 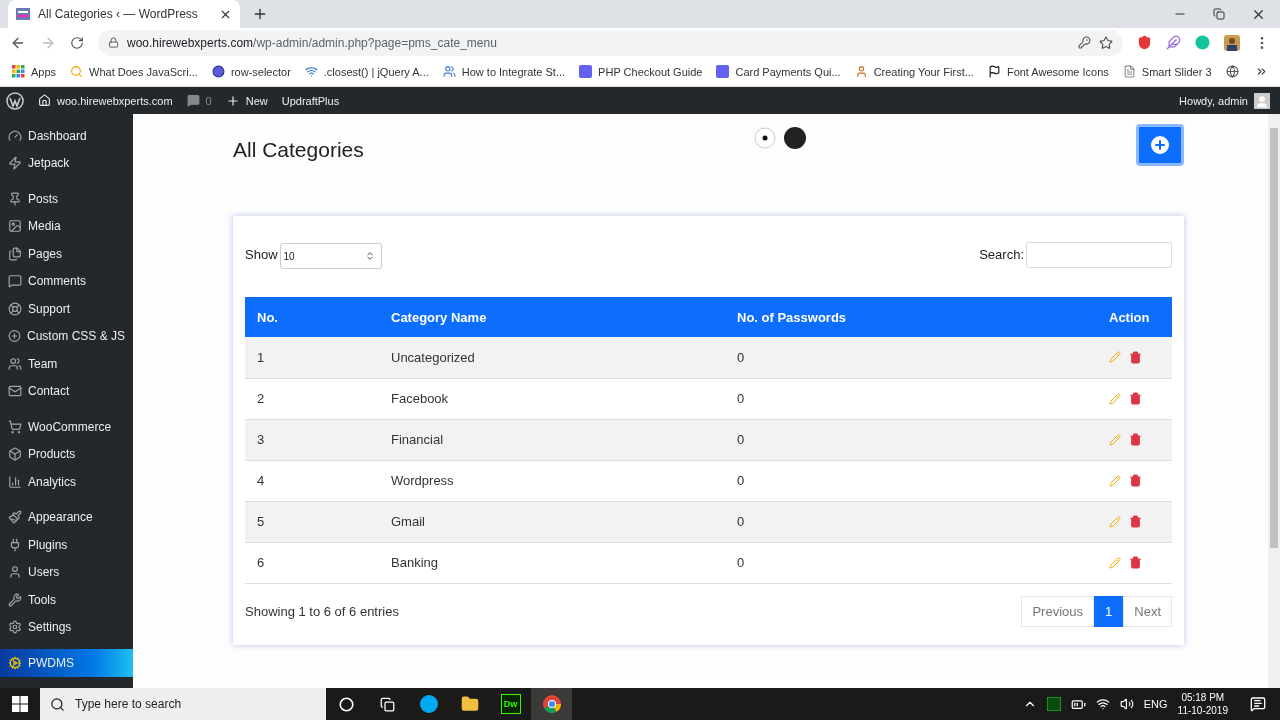 What do you see at coordinates (66, 600) in the screenshot?
I see `sidebar-item: Tools` at bounding box center [66, 600].